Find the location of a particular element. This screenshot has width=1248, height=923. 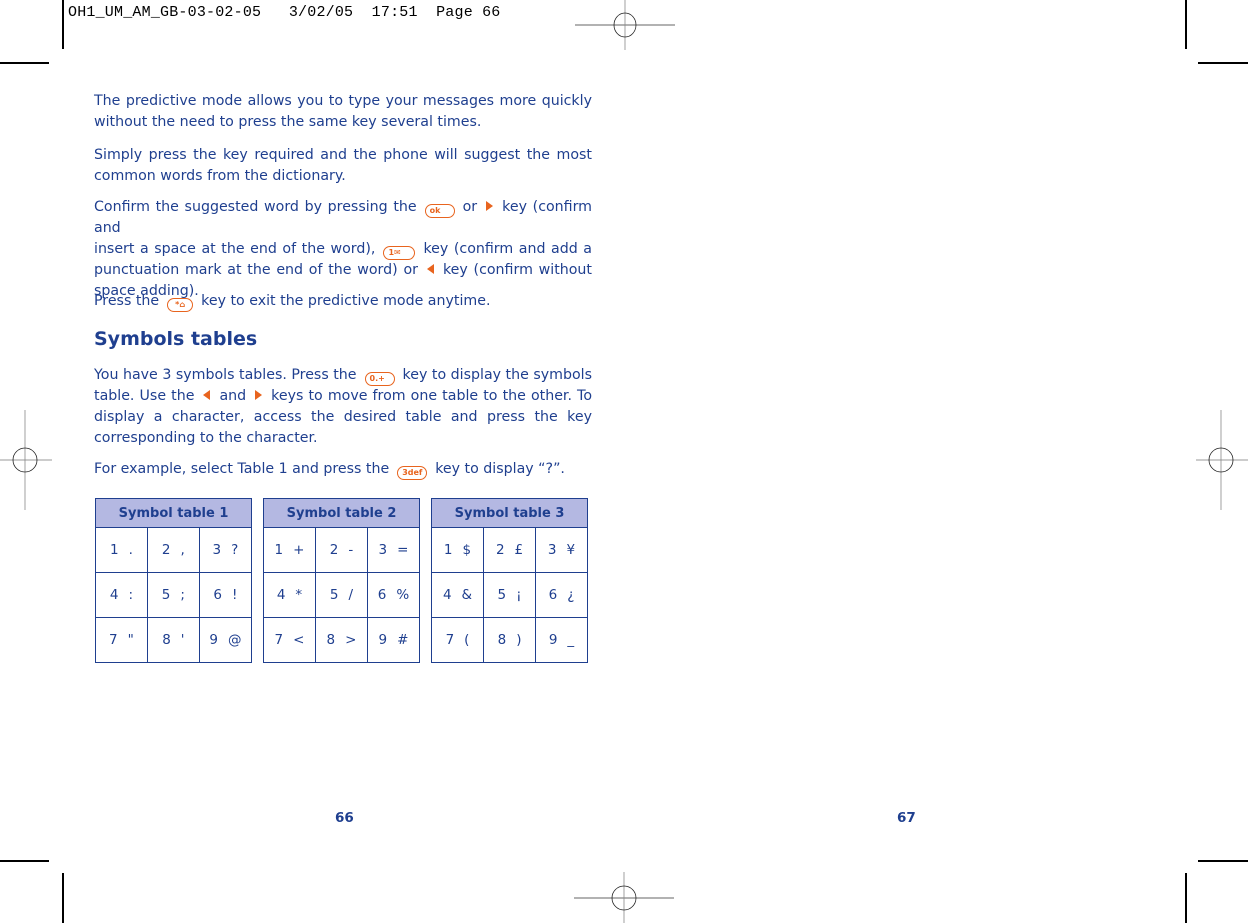

table-cell: 9 _ is located at coordinates (561, 640).